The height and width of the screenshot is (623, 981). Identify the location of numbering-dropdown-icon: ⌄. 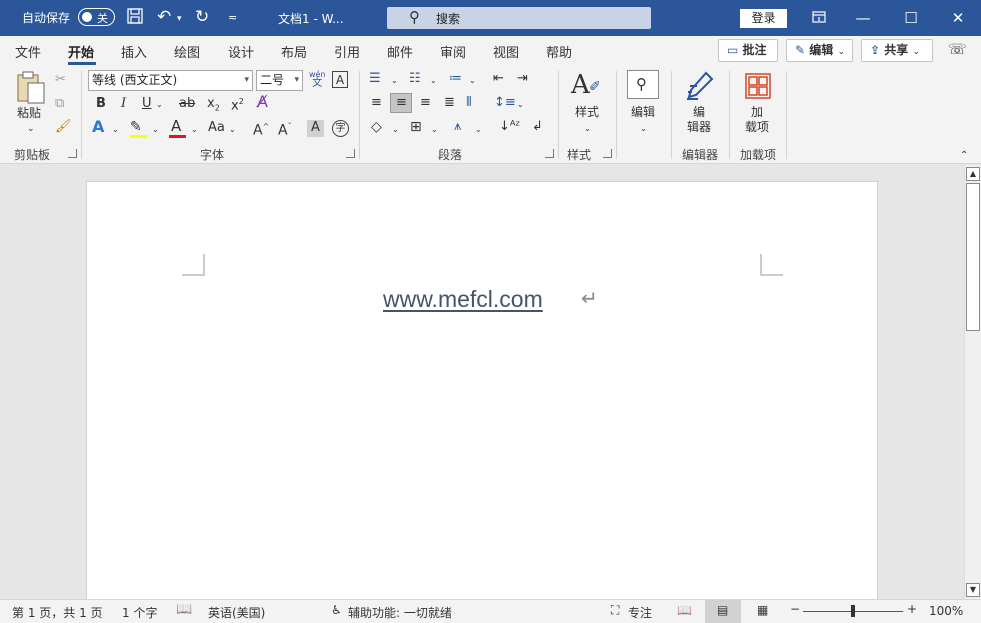
(433, 81).